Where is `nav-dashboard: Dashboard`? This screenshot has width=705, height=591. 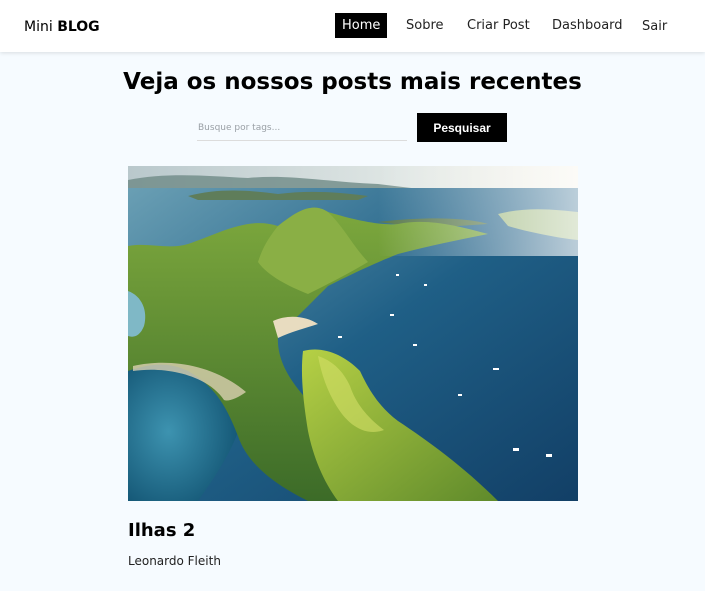
nav-dashboard: Dashboard is located at coordinates (587, 25).